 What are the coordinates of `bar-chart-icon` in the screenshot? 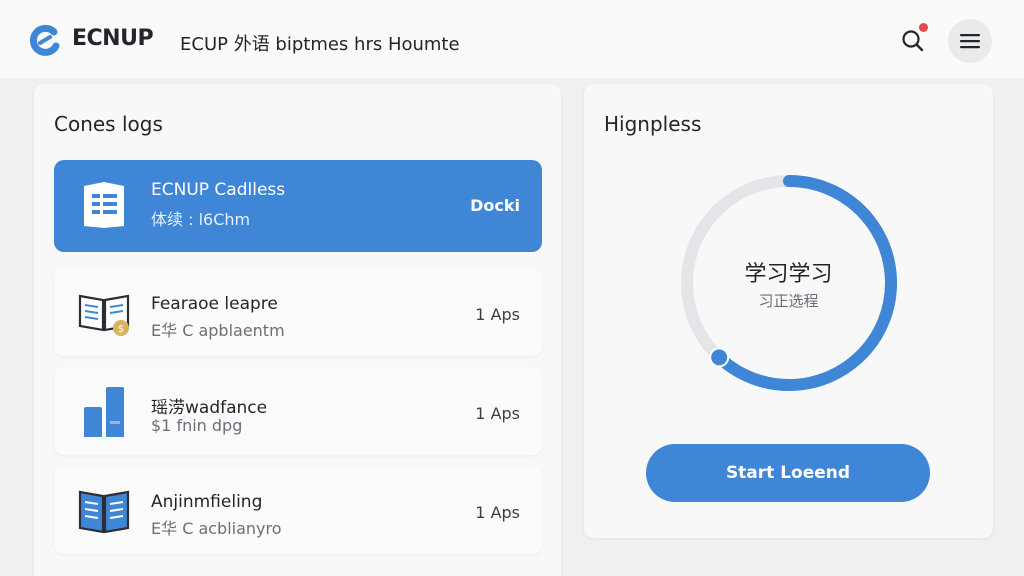 It's located at (104, 412).